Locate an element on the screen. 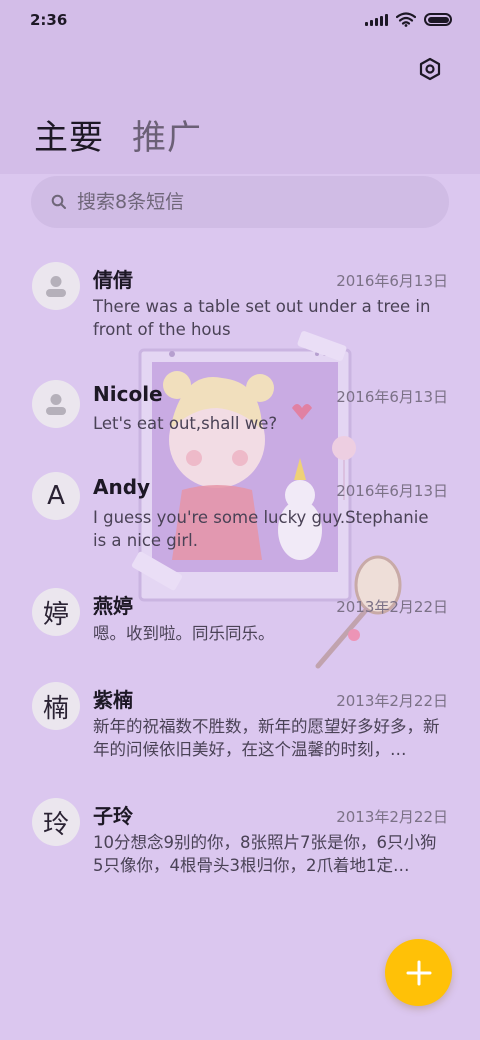  message-preview: Let's eat out,shall we? is located at coordinates (185, 423).